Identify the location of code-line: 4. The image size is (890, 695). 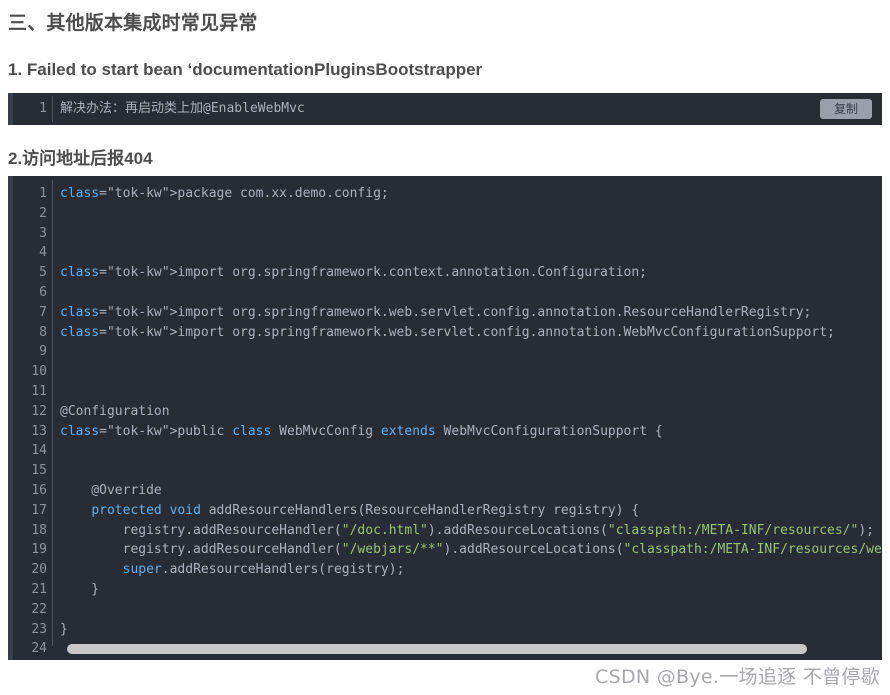
(447, 253).